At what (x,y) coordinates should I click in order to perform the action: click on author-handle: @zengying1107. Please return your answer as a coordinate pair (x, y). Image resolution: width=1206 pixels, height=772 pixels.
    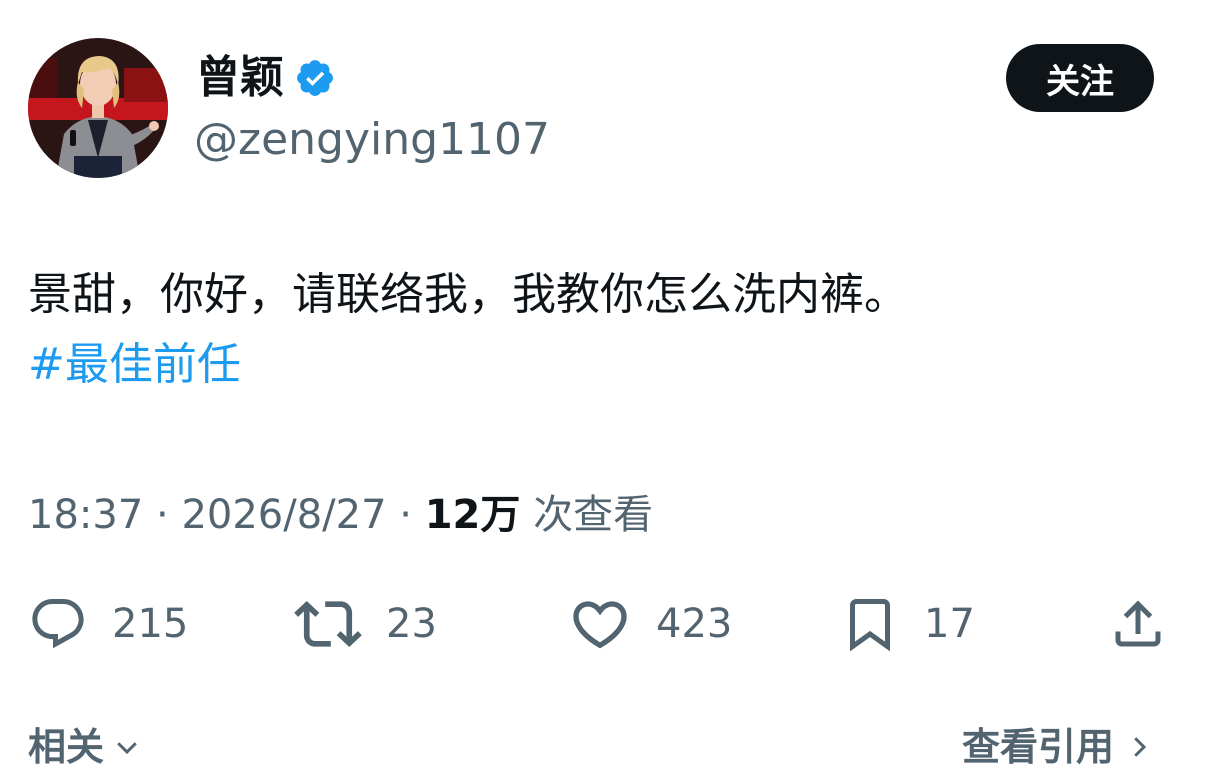
    Looking at the image, I should click on (372, 140).